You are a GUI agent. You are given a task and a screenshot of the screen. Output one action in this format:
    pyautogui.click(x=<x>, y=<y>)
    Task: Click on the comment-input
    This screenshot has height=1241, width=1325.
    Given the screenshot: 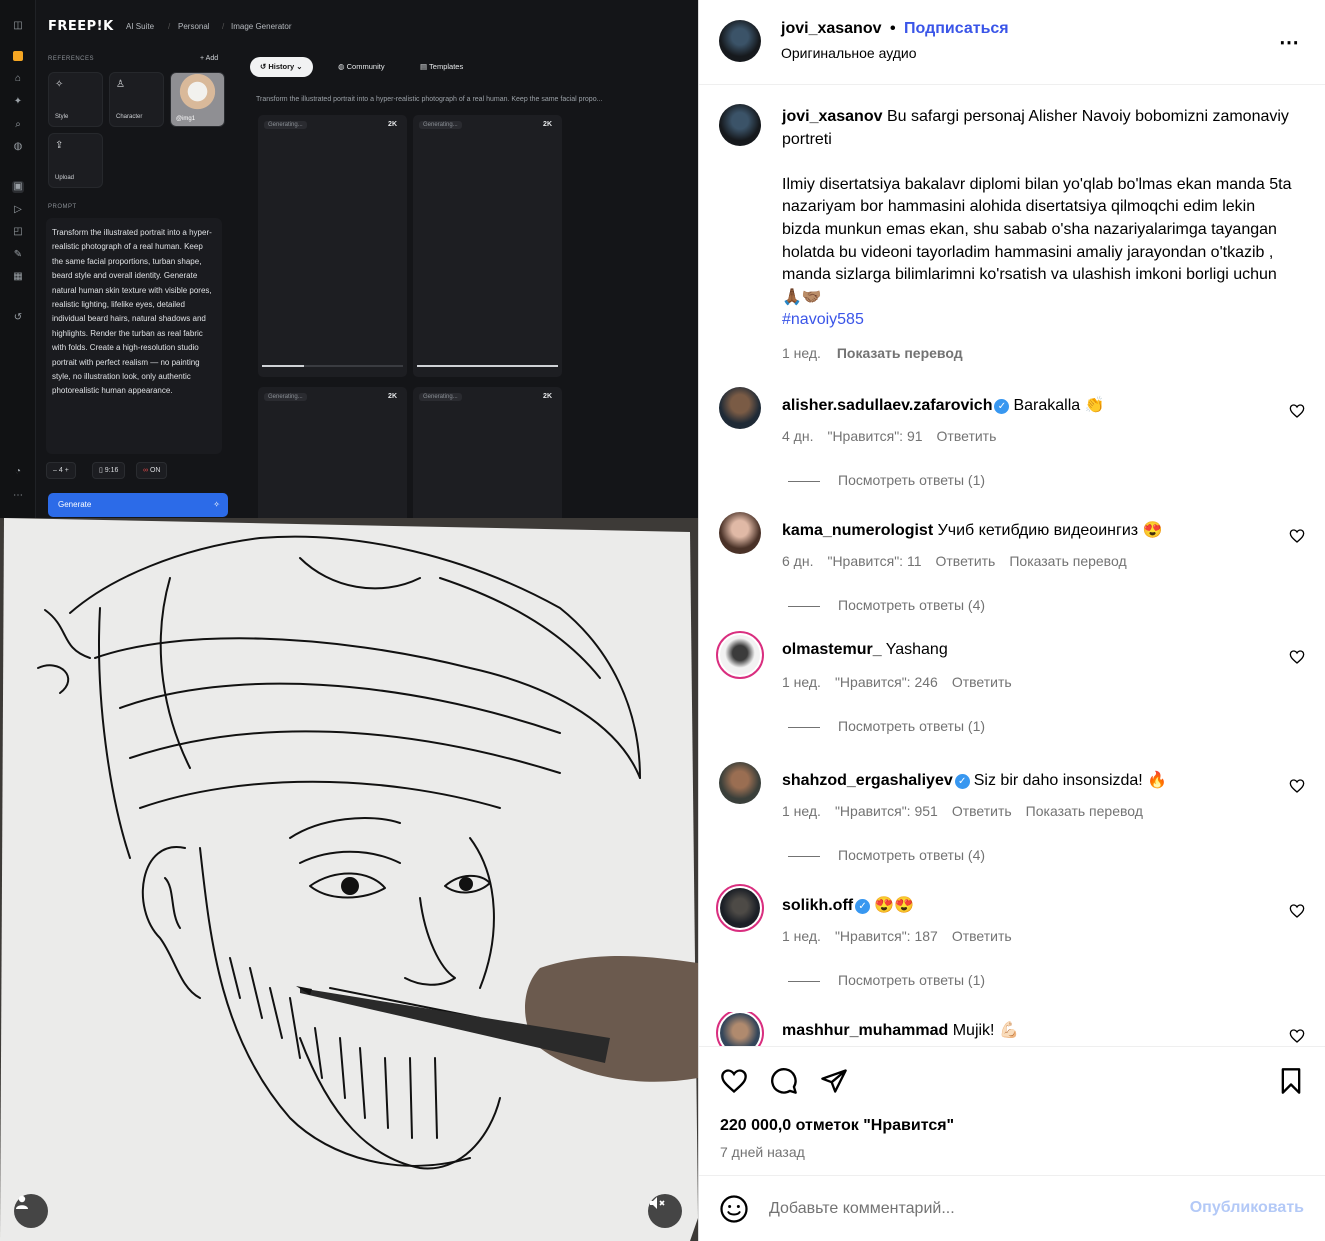 What is the action you would take?
    pyautogui.click(x=959, y=1209)
    